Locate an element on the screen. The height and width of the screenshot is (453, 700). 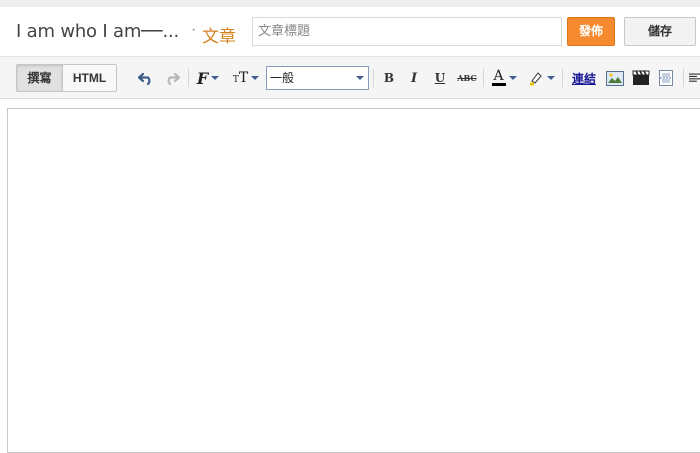
undo-icon is located at coordinates (146, 78).